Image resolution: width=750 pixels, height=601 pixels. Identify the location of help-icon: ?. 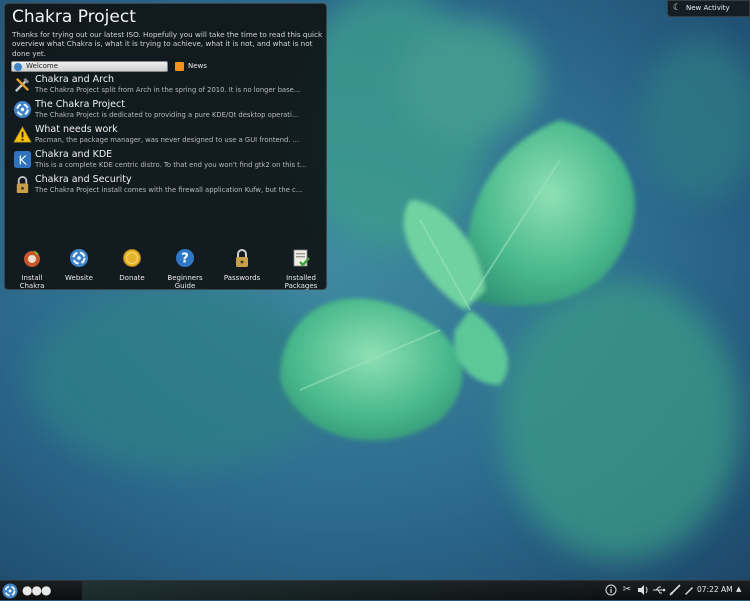
(185, 258).